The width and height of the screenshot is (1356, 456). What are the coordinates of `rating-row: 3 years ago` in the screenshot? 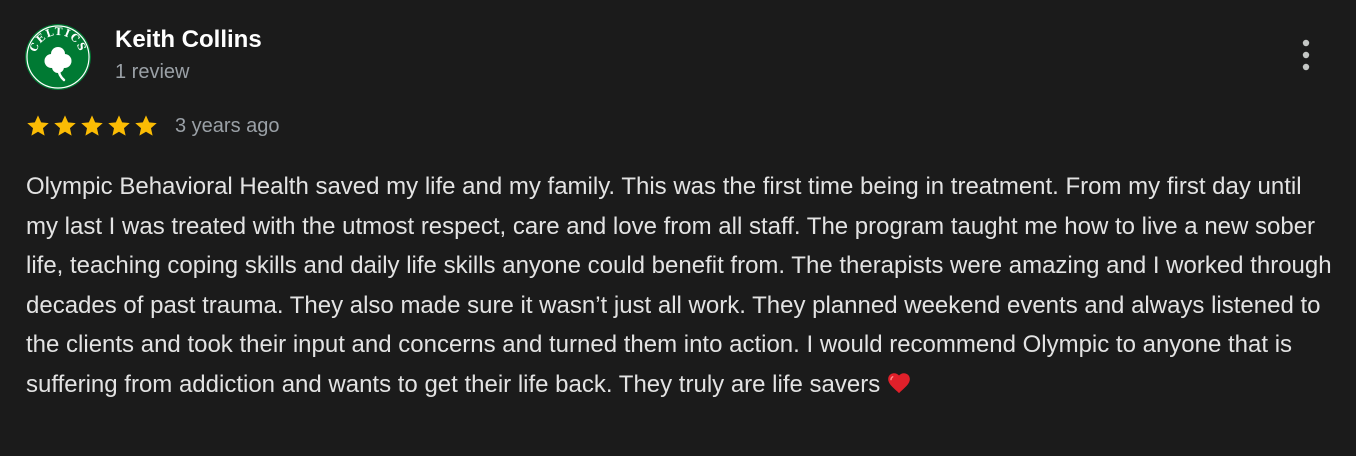 It's located at (152, 126).